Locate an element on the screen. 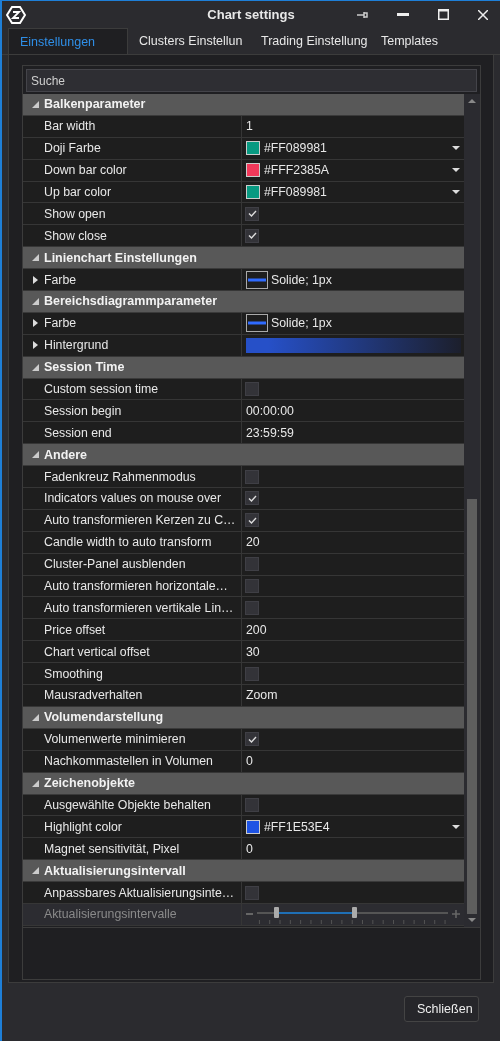 This screenshot has height=1041, width=500. close-icon is located at coordinates (483, 14).